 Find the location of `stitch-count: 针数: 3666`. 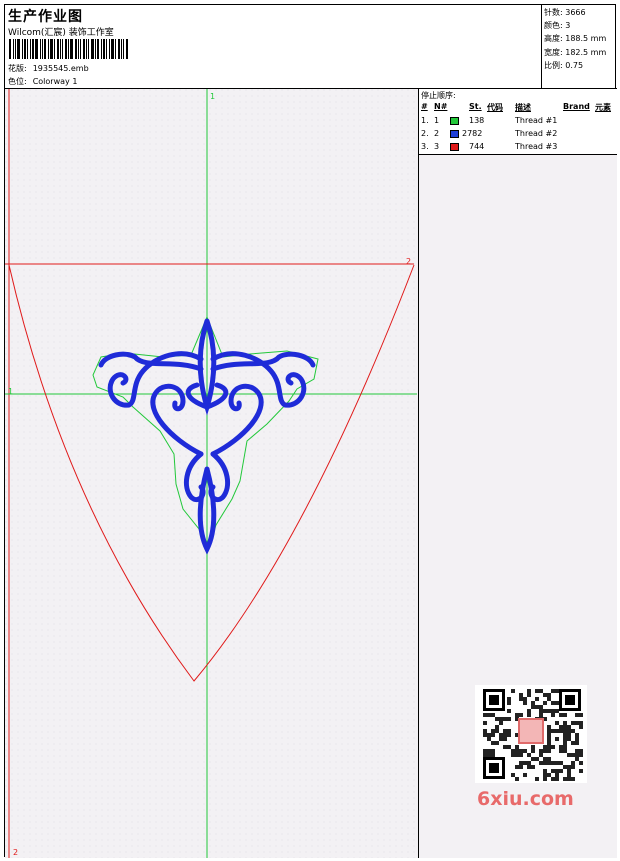

stitch-count: 针数: 3666 is located at coordinates (565, 12).